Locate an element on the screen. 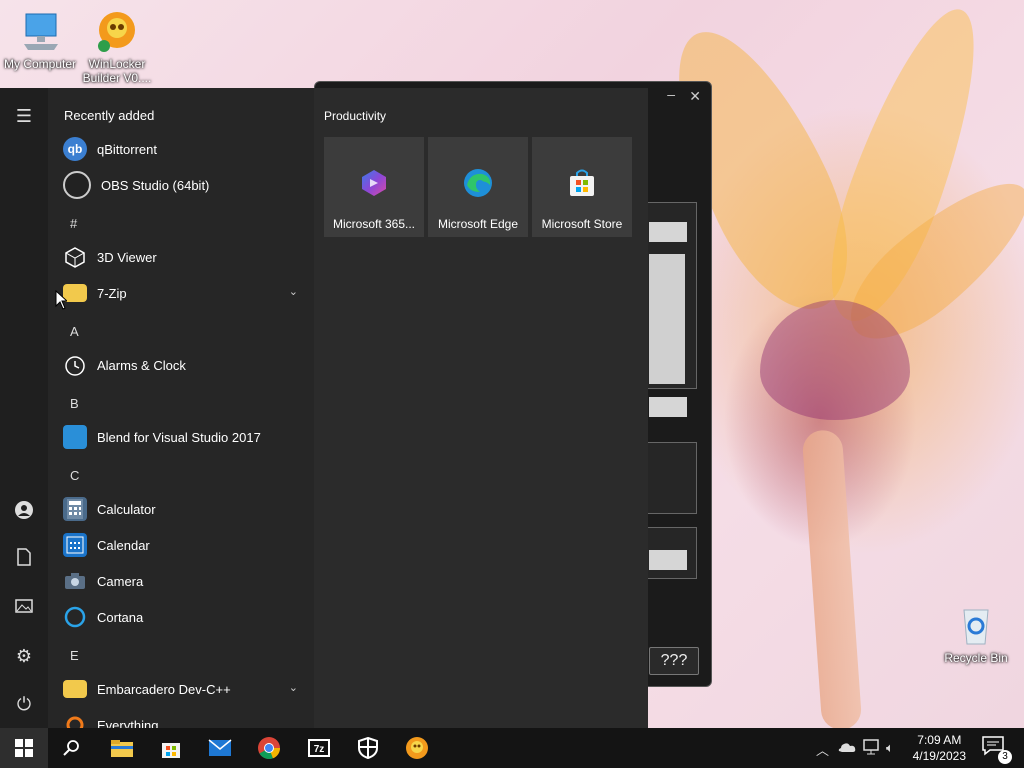 This screenshot has width=1024, height=768. app-item-everything: Everything is located at coordinates (181, 717).